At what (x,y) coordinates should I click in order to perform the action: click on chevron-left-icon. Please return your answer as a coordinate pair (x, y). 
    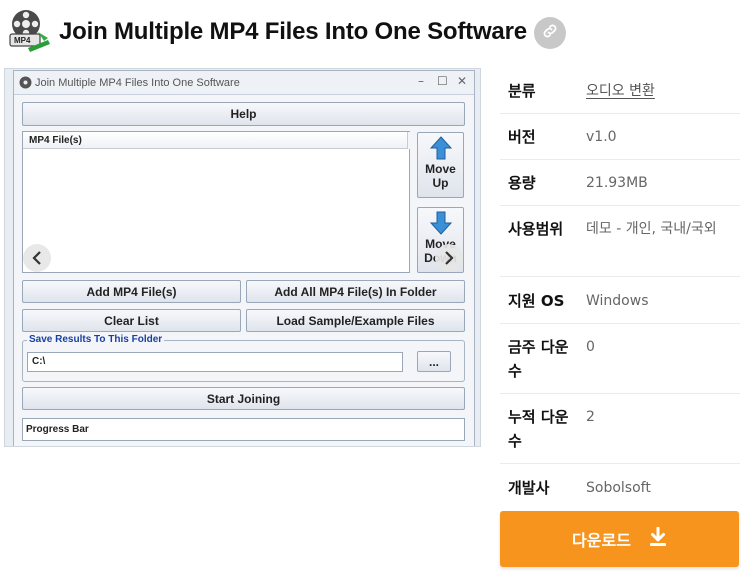
    Looking at the image, I should click on (36, 258).